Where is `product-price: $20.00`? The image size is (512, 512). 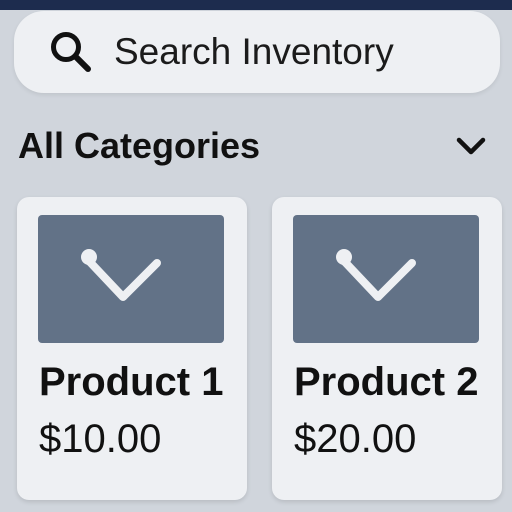
product-price: $20.00 is located at coordinates (355, 439).